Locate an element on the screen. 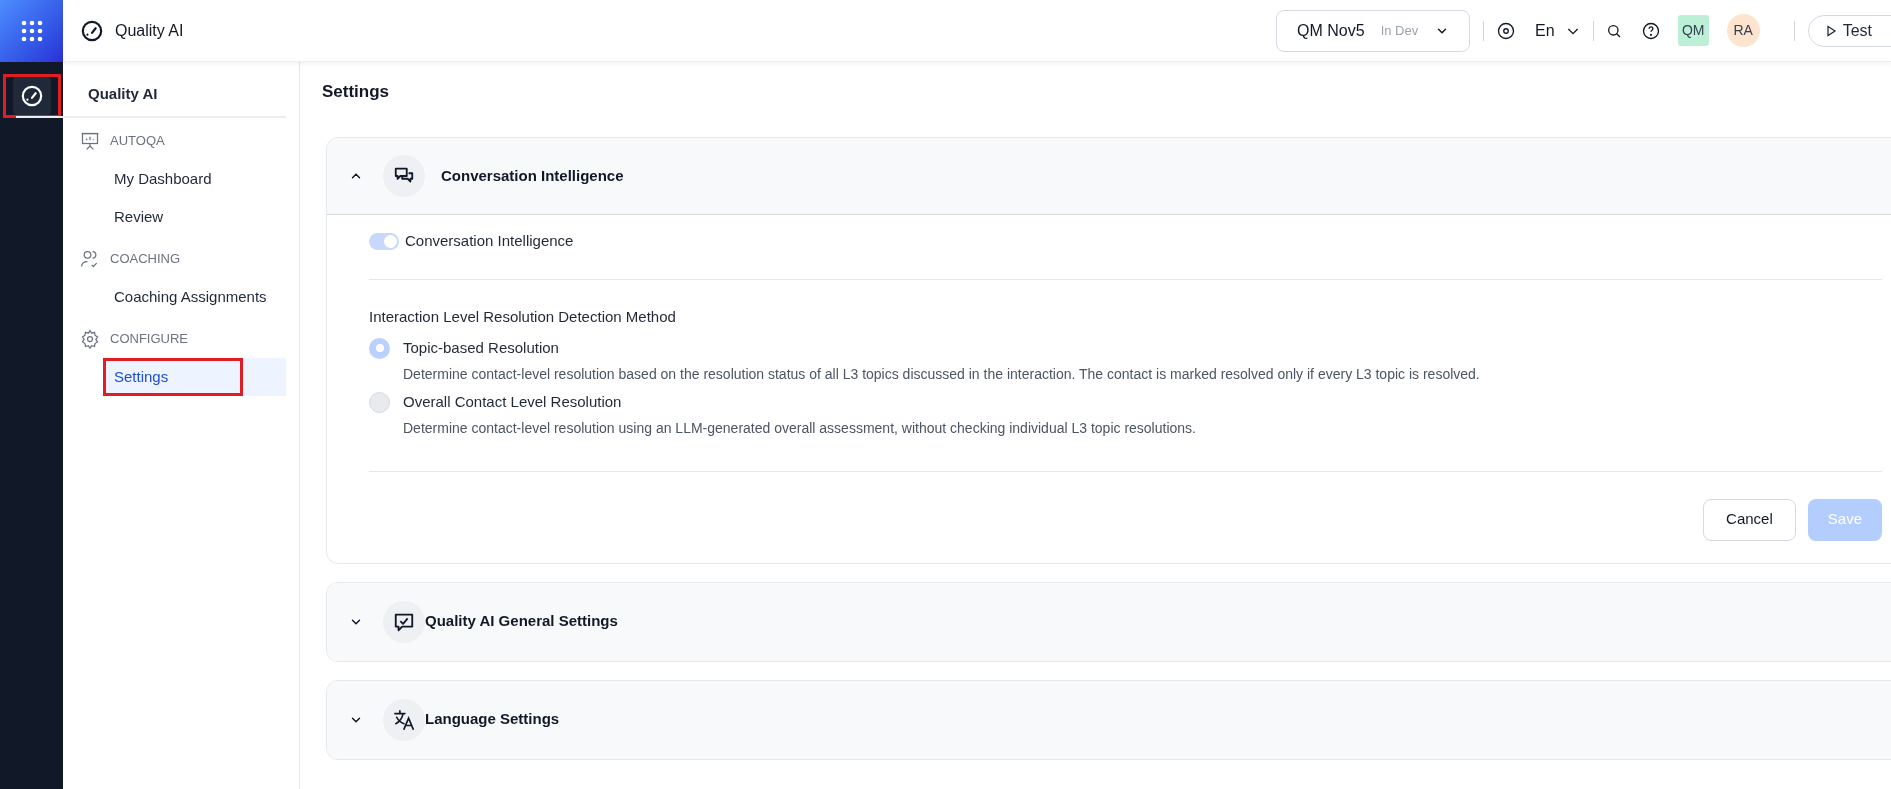 This screenshot has height=789, width=1891. language-dropdown: En is located at coordinates (1558, 30).